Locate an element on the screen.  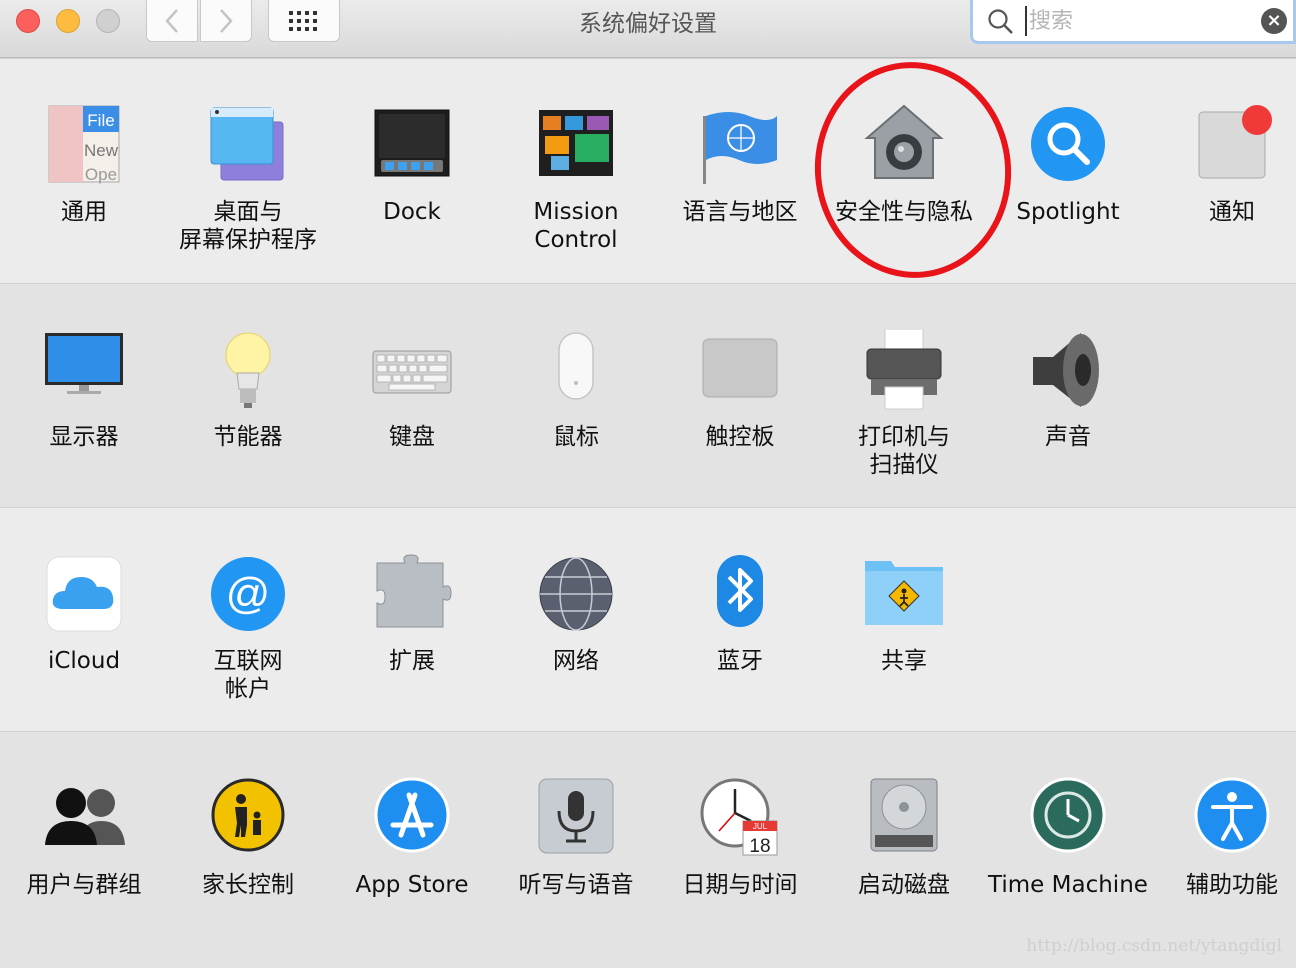
pref-label: 互联网 帐户 is located at coordinates (248, 675).